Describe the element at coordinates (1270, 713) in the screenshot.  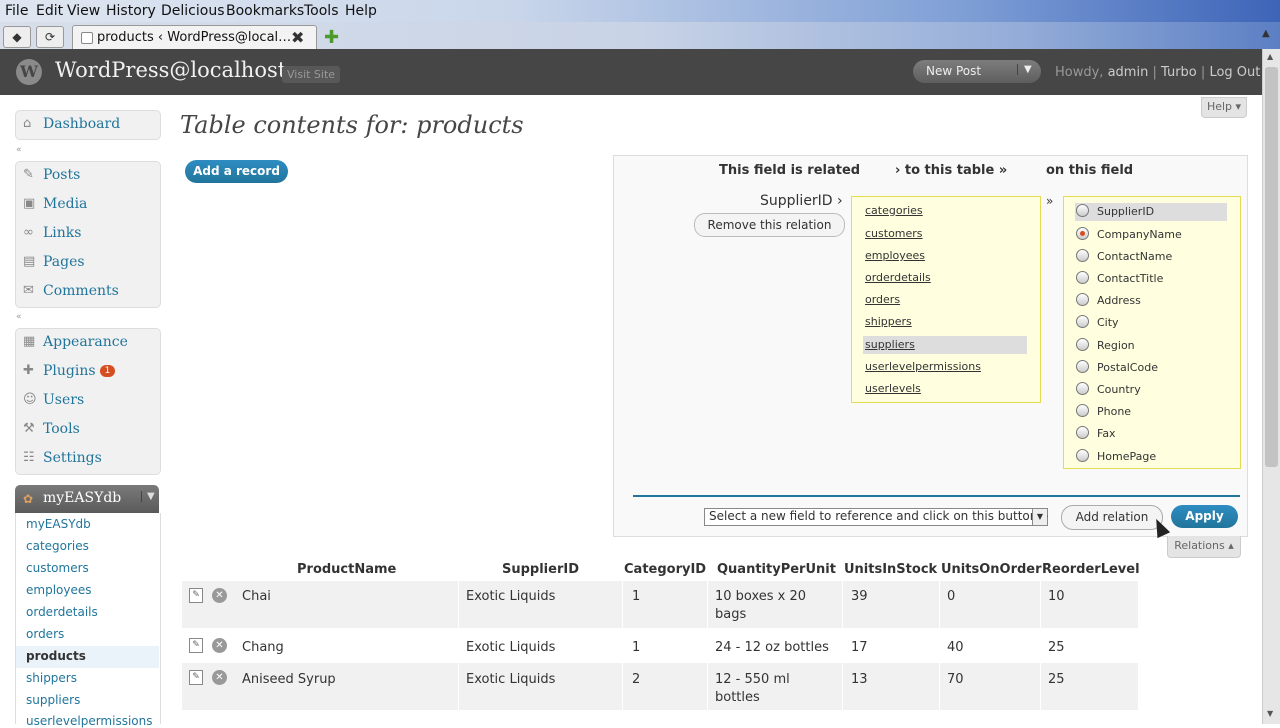
I see `scroll-down-icon: ▼` at that location.